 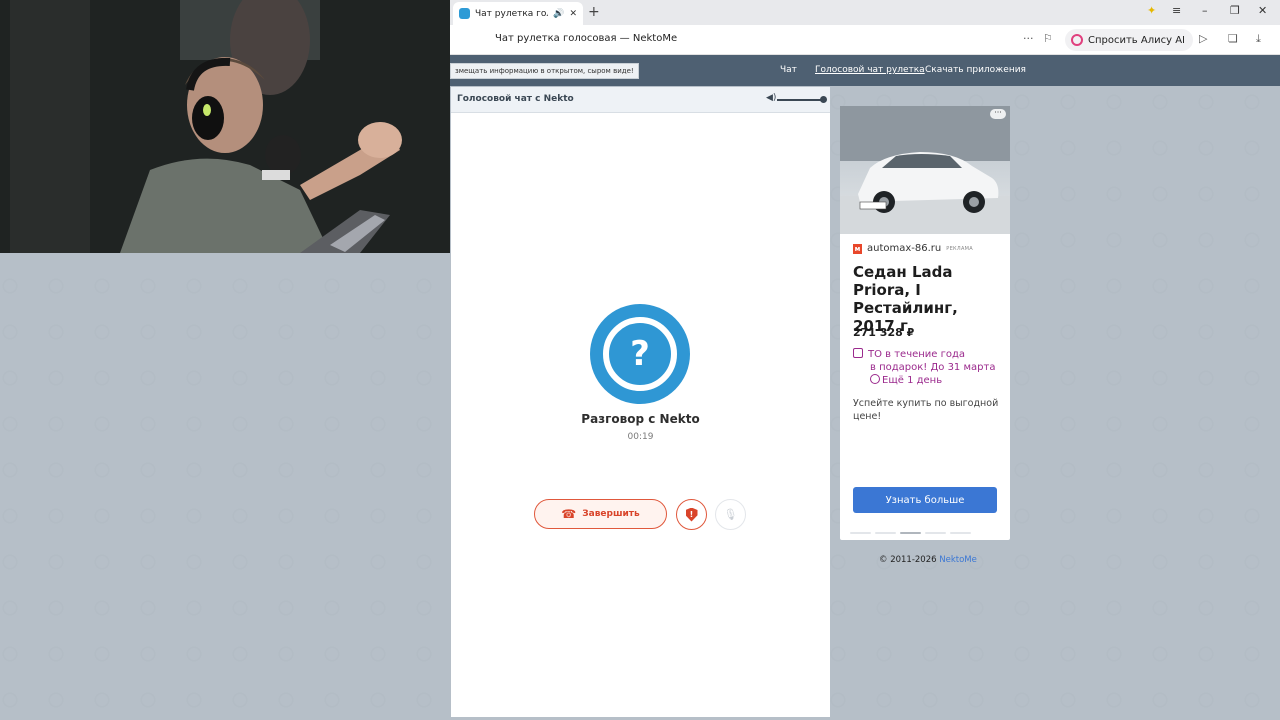 I want to click on browser-tab: Чат рулетка голосовая — NektoMe 🔊 ✕, so click(x=518, y=13).